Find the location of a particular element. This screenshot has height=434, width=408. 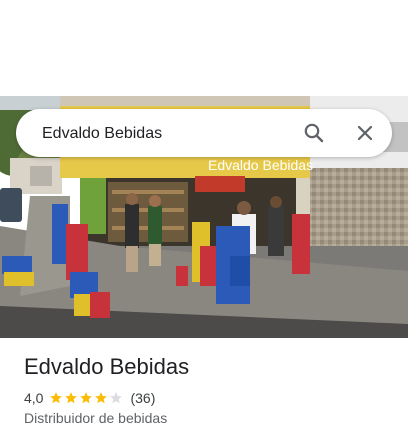

review-count: (36) is located at coordinates (142, 398).